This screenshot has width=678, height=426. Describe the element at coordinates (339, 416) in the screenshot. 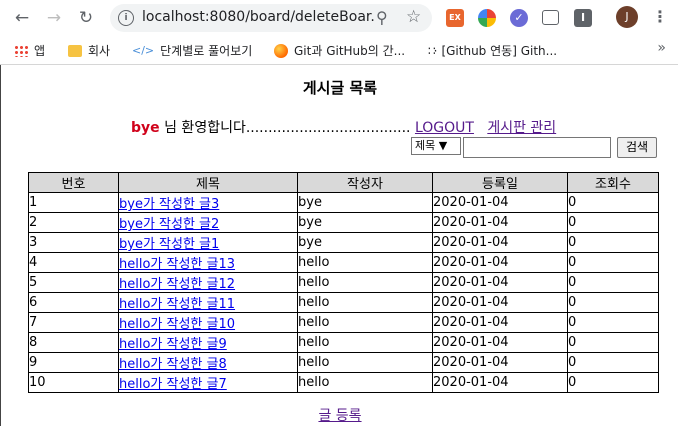

I see `write-post-link: 글 등록` at that location.